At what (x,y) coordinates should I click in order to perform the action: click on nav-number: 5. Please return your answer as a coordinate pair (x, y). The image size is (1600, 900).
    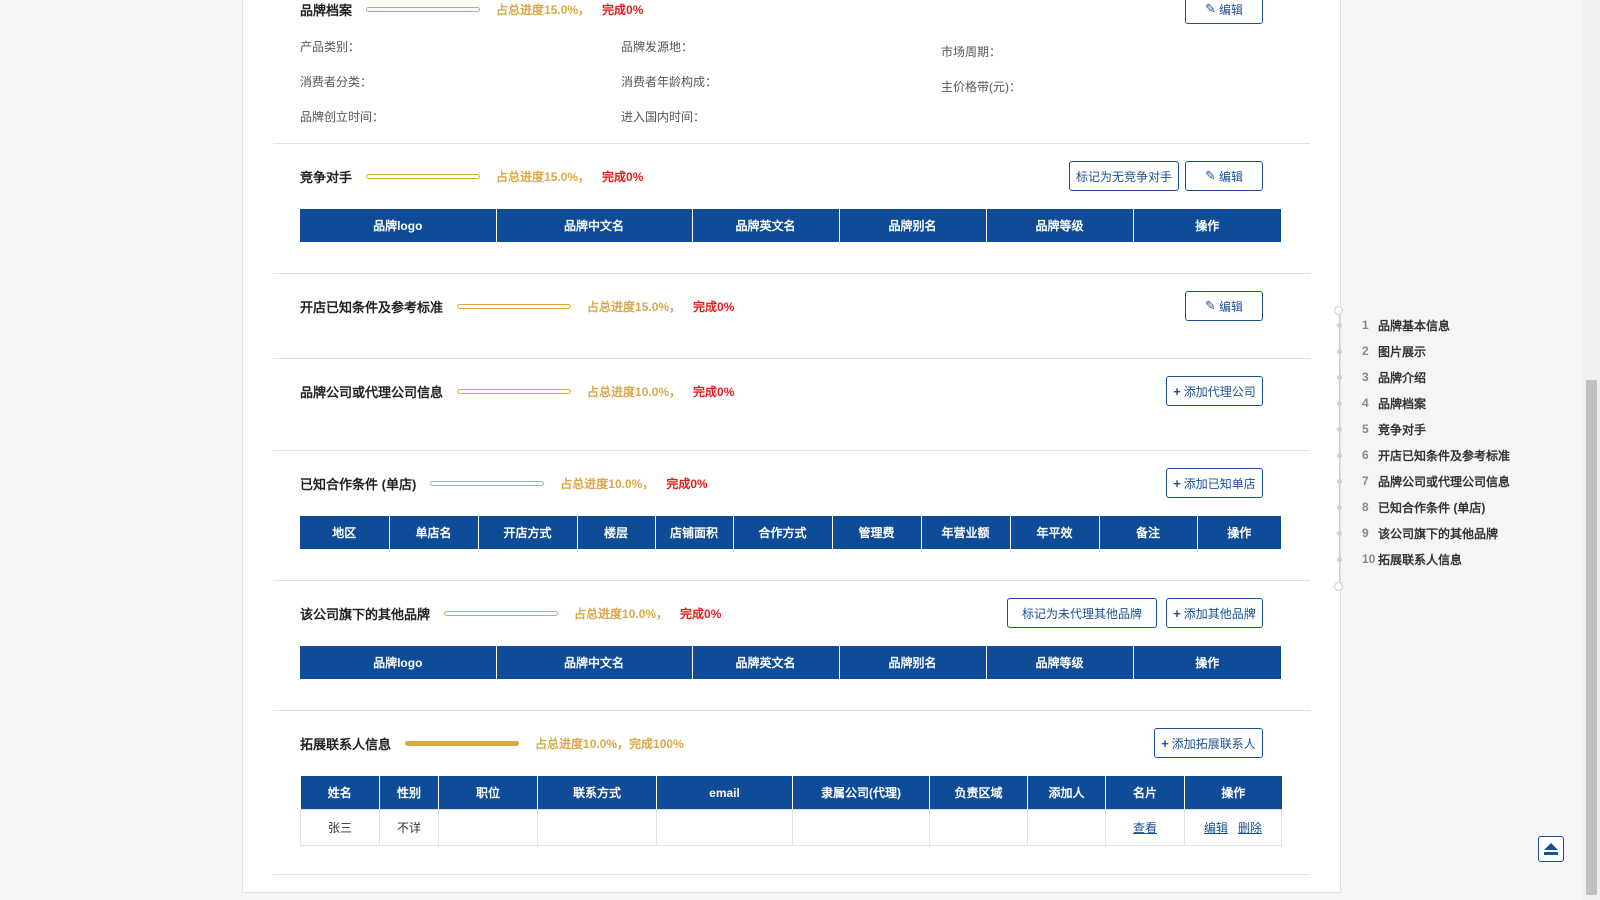
    Looking at the image, I should click on (1365, 429).